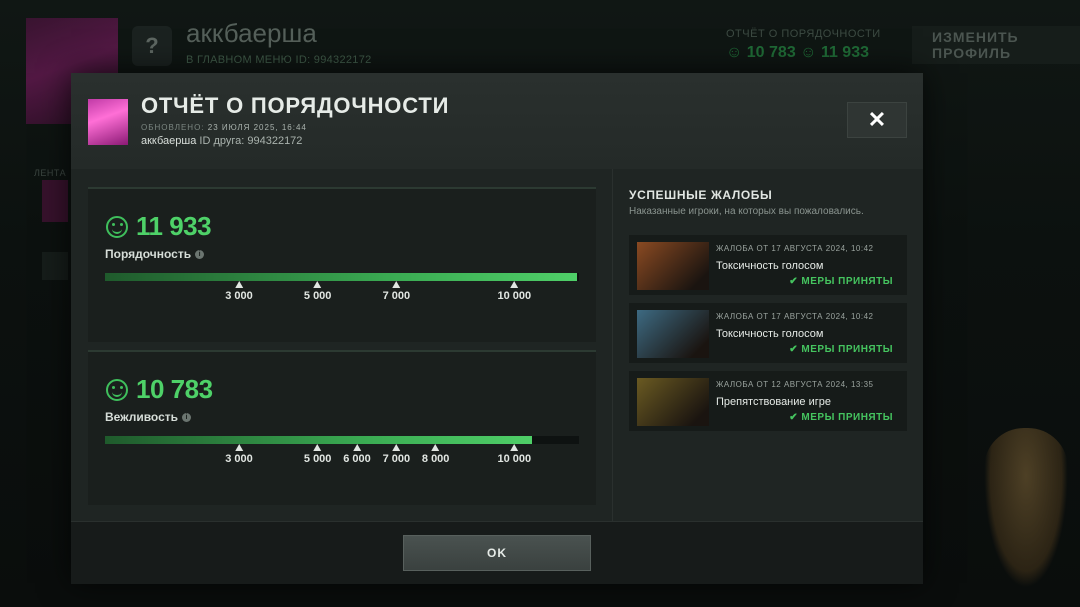 Image resolution: width=1080 pixels, height=607 pixels. I want to click on report-reason: Препятствование игре, so click(773, 402).